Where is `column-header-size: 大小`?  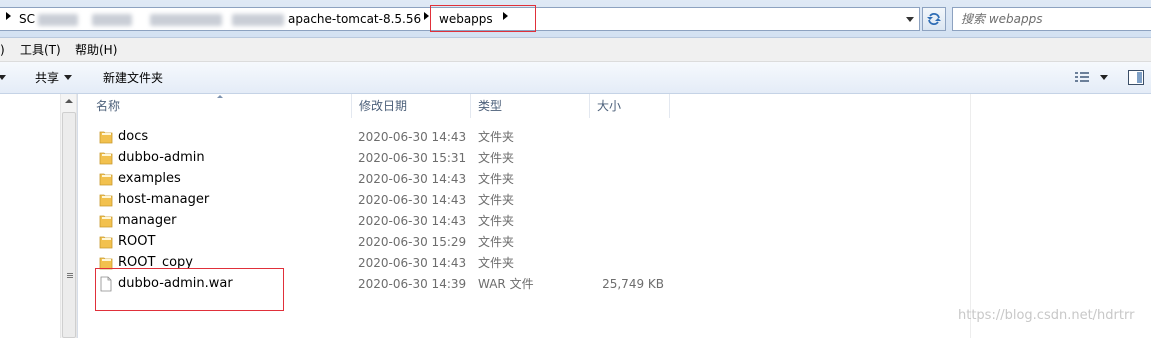 column-header-size: 大小 is located at coordinates (630, 106).